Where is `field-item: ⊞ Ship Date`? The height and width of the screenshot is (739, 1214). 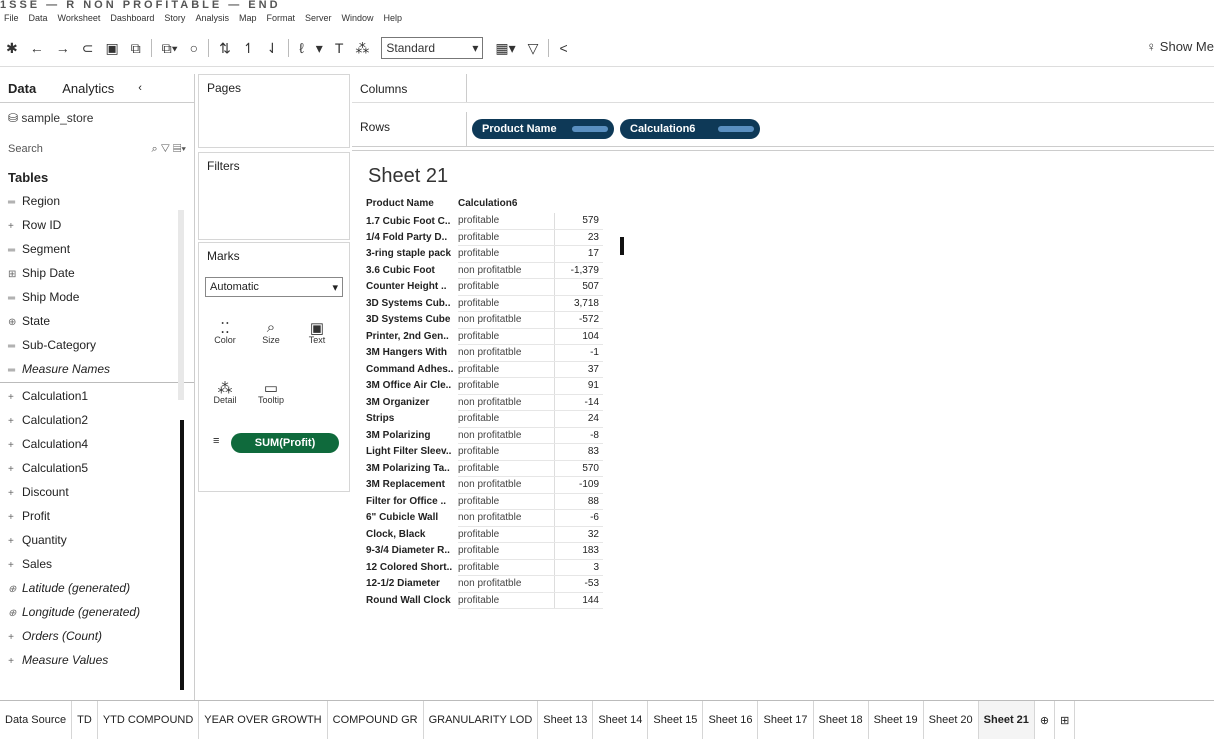
field-item: ⊞ Ship Date is located at coordinates (97, 273).